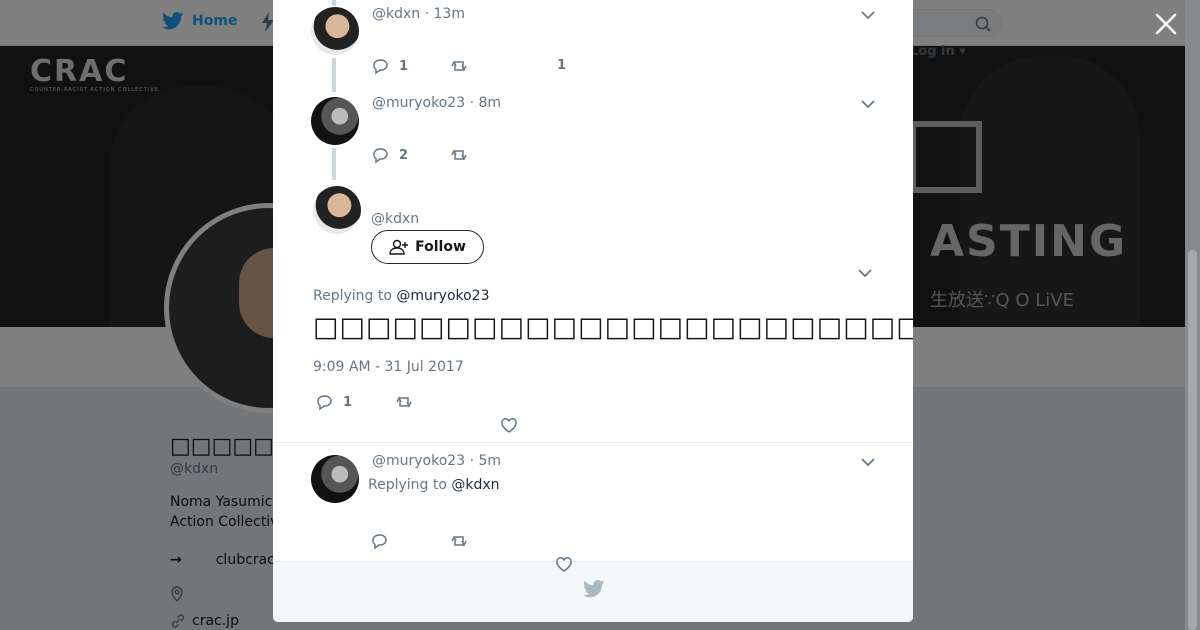  What do you see at coordinates (1192, 440) in the screenshot?
I see `scrollbar-thumb` at bounding box center [1192, 440].